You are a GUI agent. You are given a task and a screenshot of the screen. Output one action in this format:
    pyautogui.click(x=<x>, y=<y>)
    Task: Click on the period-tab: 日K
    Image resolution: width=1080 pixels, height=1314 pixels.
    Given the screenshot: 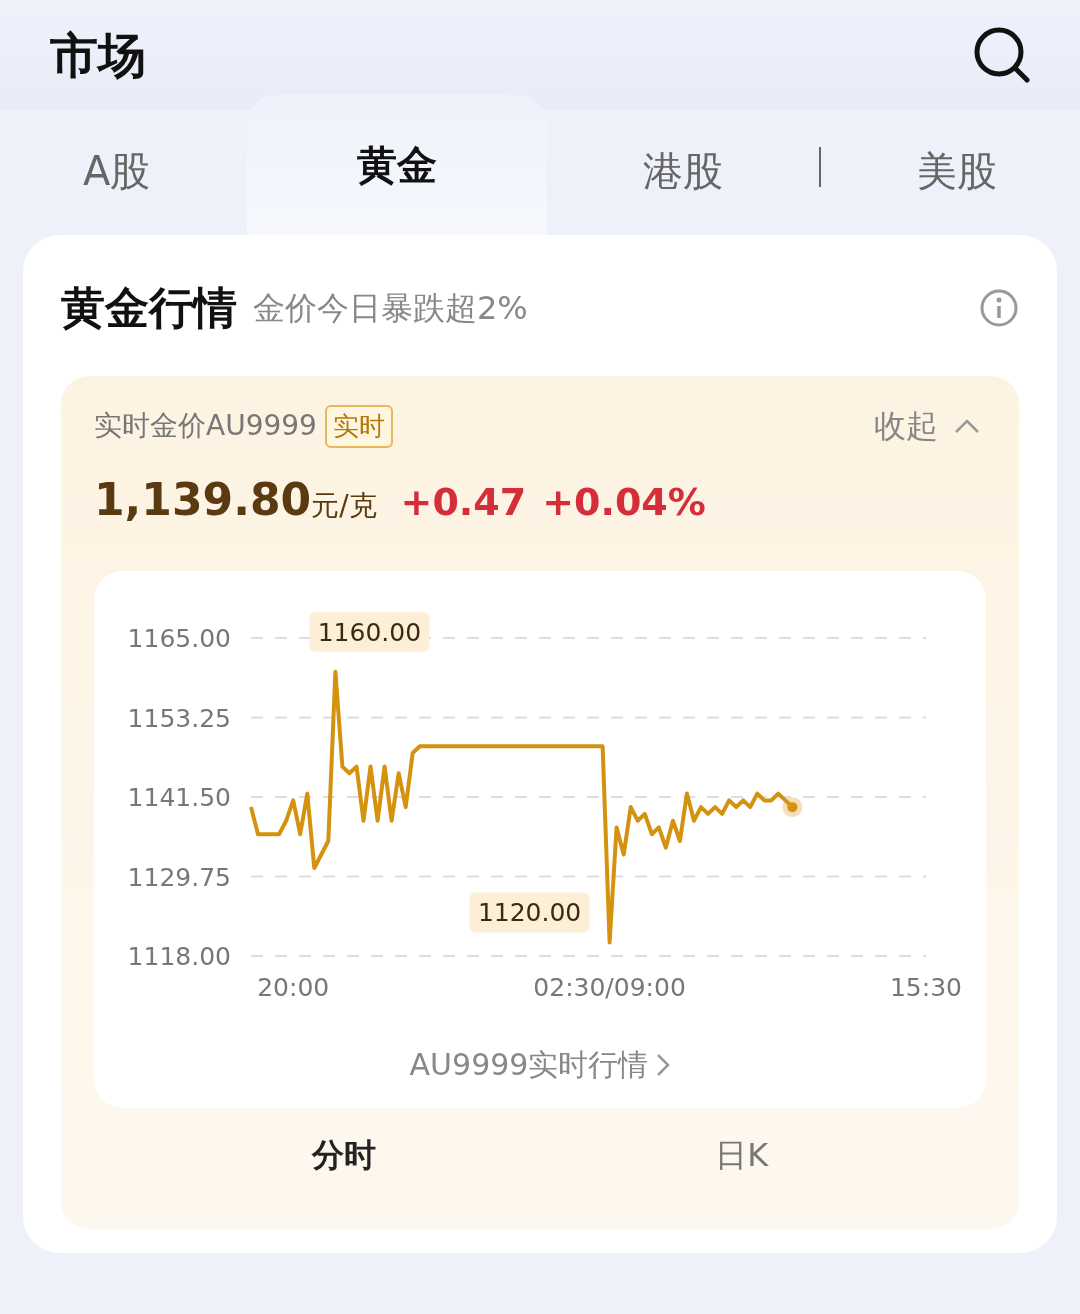 What is the action you would take?
    pyautogui.click(x=742, y=1155)
    